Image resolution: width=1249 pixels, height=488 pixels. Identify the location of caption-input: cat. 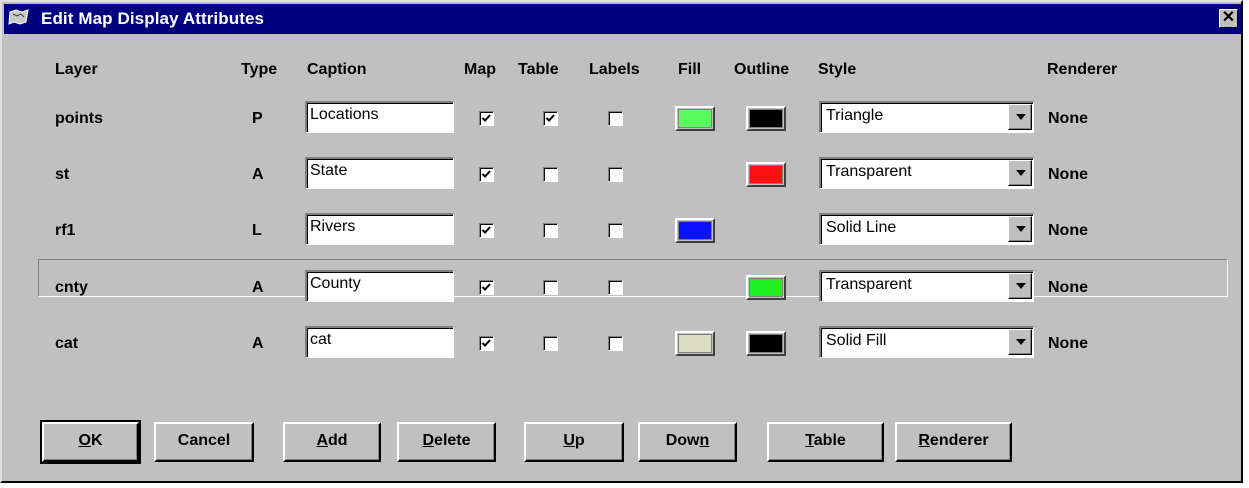
(379, 342).